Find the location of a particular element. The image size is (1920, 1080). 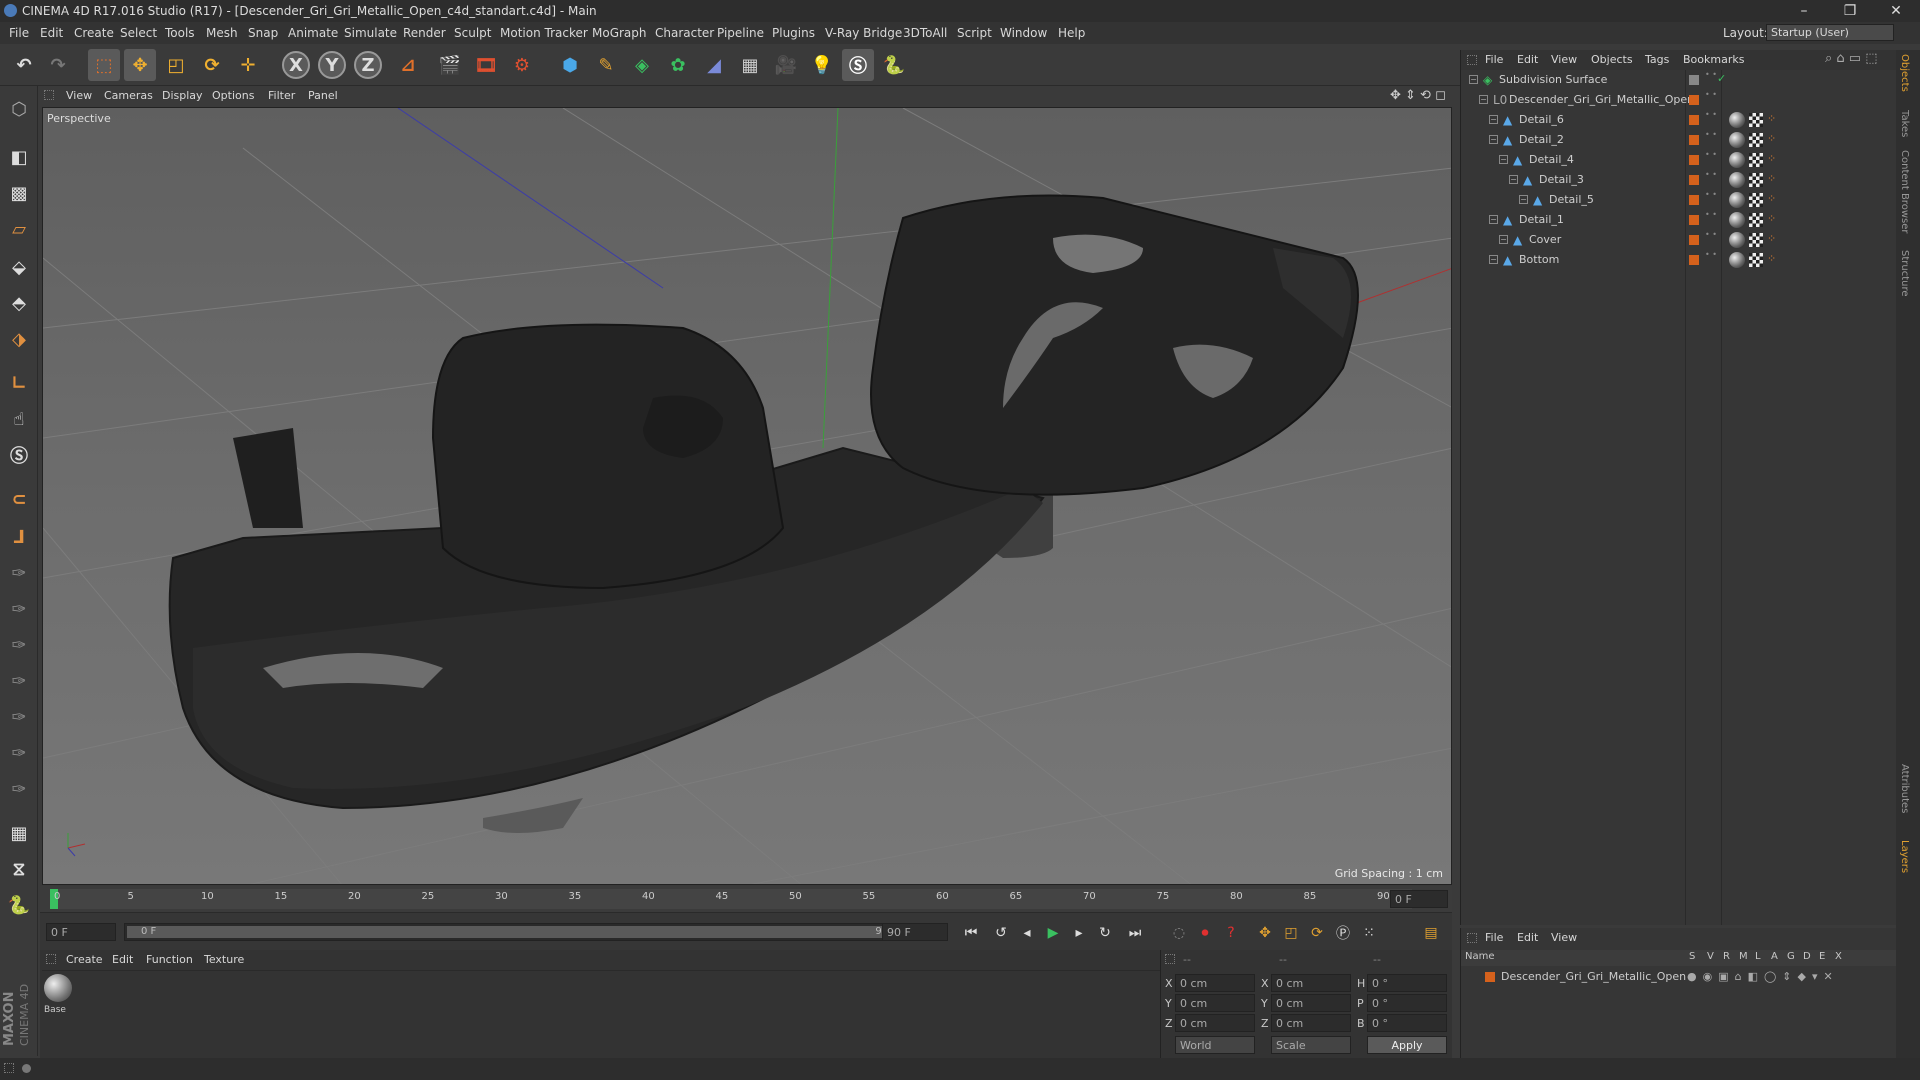

python-script-icon: 🐍 is located at coordinates (19, 905).